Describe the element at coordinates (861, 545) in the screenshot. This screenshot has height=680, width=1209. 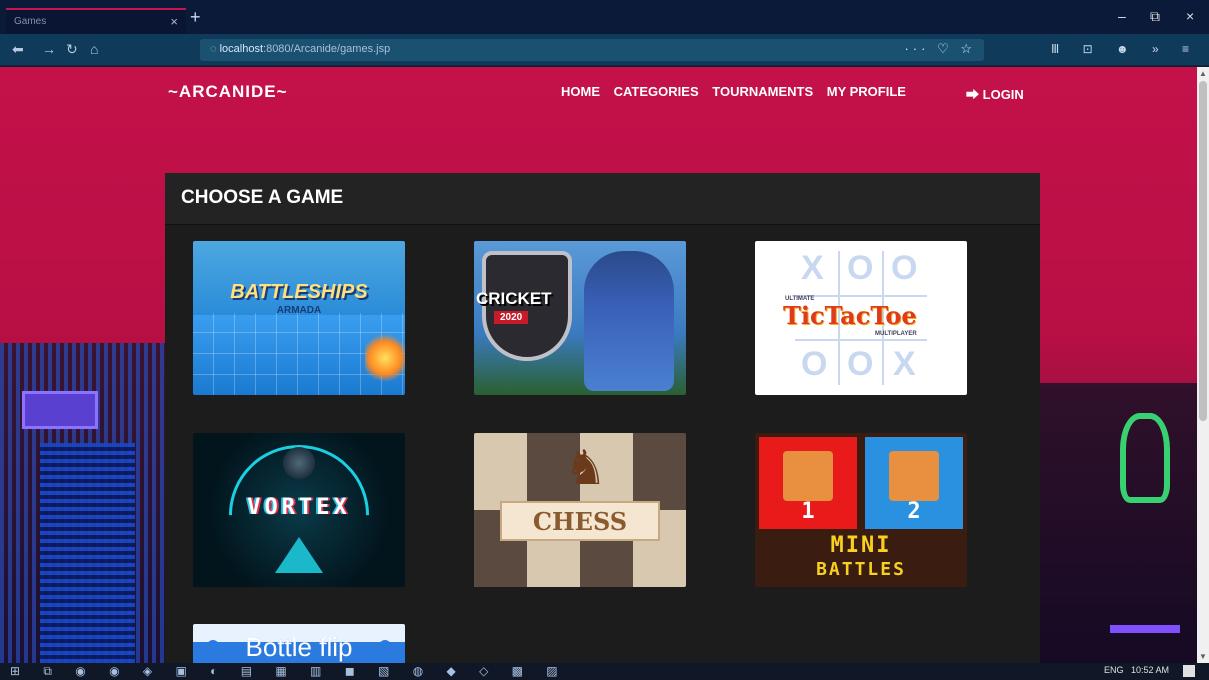
I see `game-title-line1: MINI` at that location.